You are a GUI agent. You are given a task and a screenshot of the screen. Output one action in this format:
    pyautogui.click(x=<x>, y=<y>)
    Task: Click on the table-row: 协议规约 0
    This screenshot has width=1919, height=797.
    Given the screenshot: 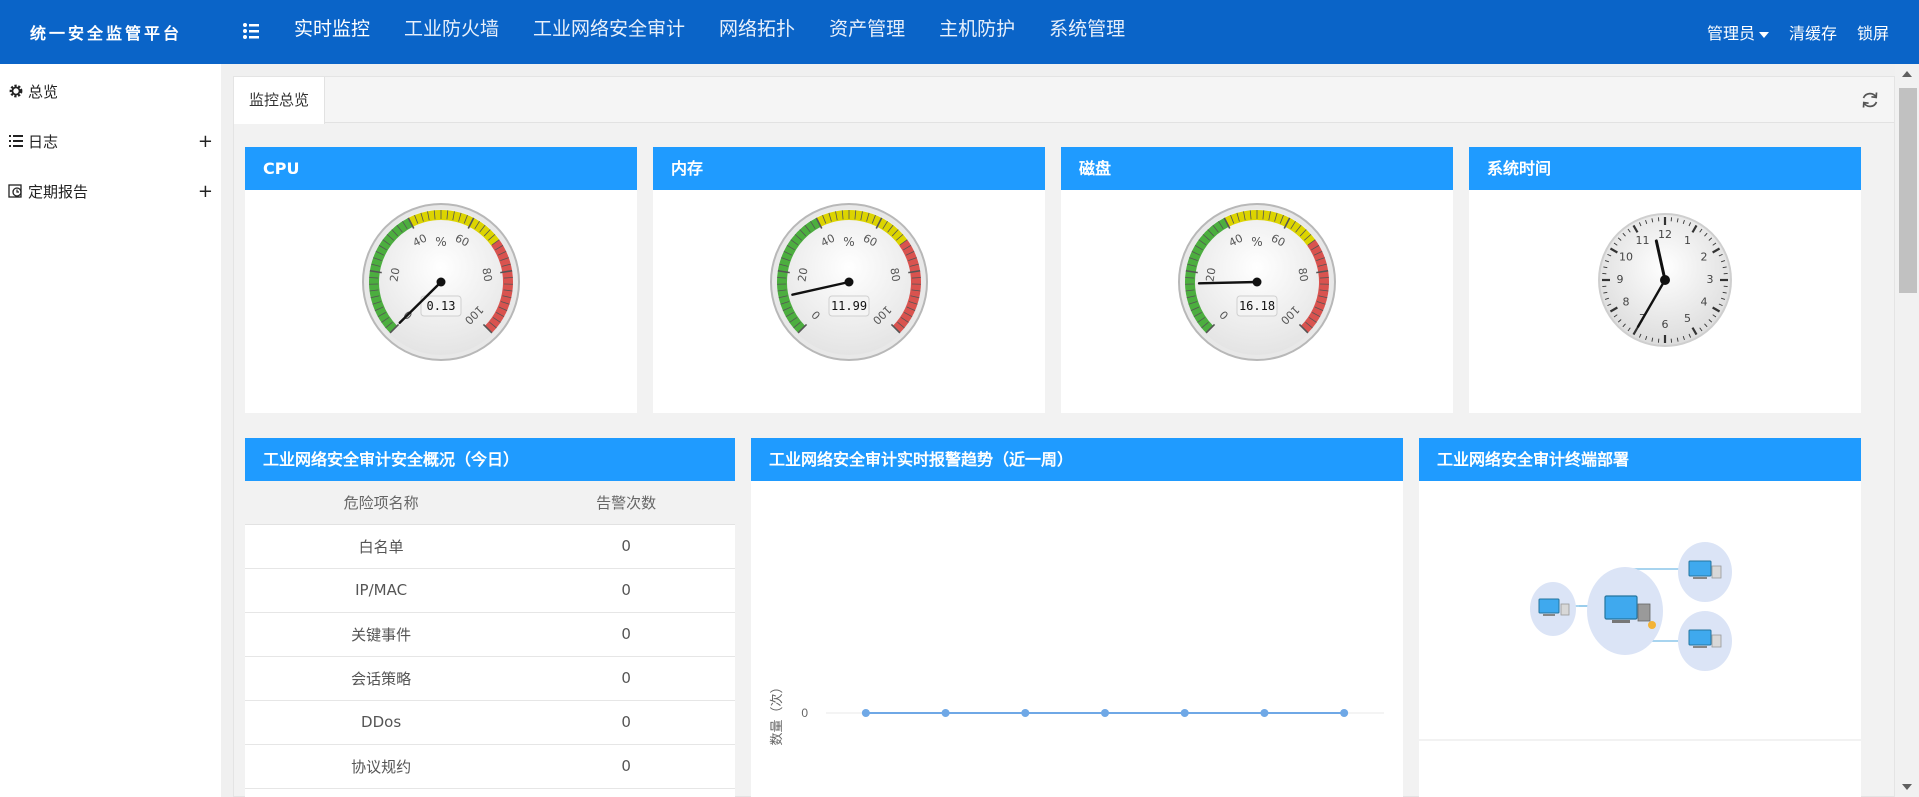 What is the action you would take?
    pyautogui.click(x=490, y=766)
    